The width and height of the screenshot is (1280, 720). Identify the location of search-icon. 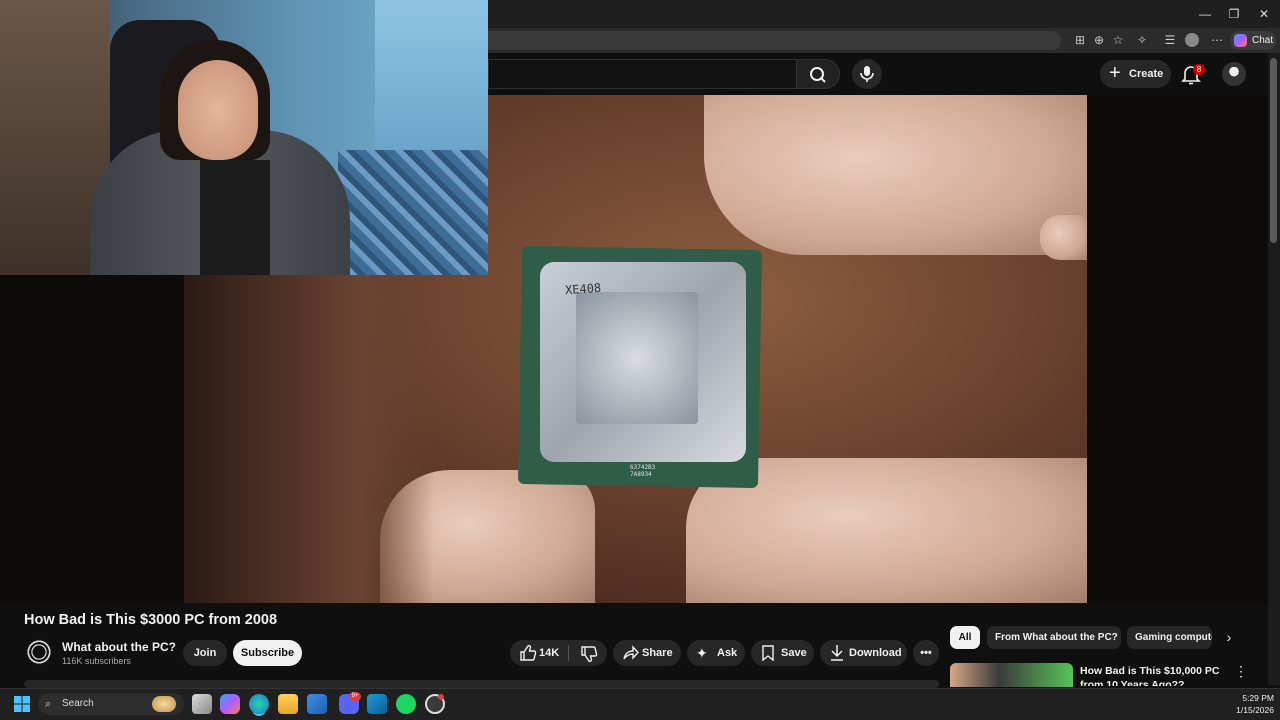
(818, 75).